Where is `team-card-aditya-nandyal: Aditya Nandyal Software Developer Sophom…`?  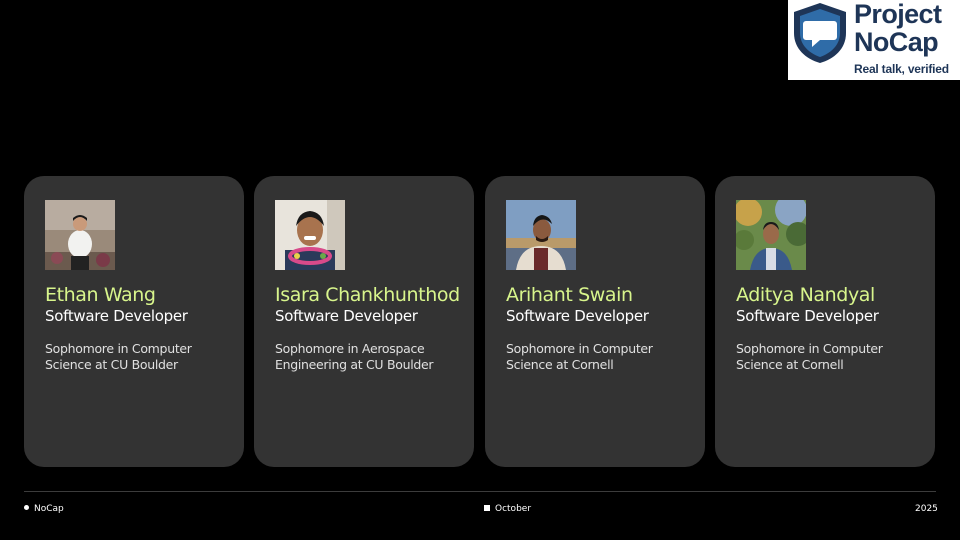 team-card-aditya-nandyal: Aditya Nandyal Software Developer Sophom… is located at coordinates (825, 321).